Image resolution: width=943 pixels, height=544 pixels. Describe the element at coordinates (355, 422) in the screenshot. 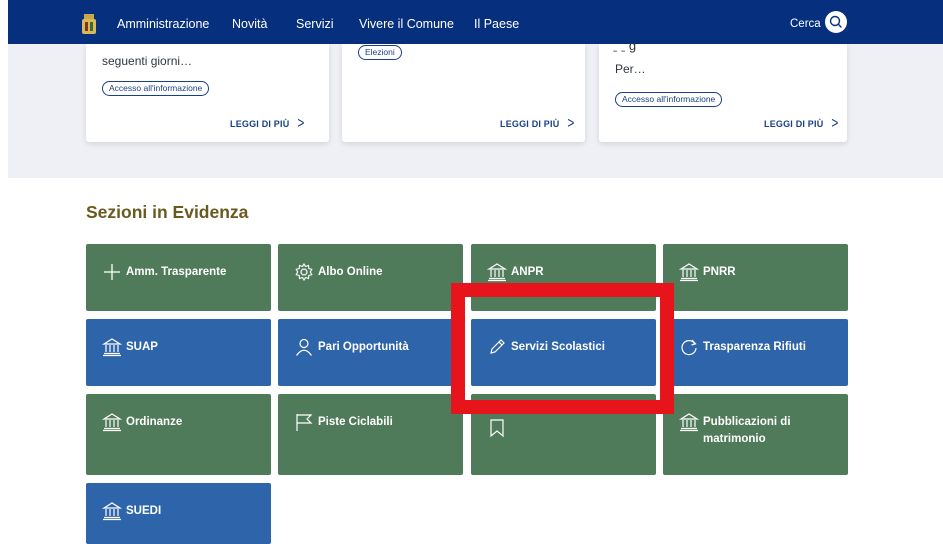

I see `tile-label: Piste Ciclabili` at that location.